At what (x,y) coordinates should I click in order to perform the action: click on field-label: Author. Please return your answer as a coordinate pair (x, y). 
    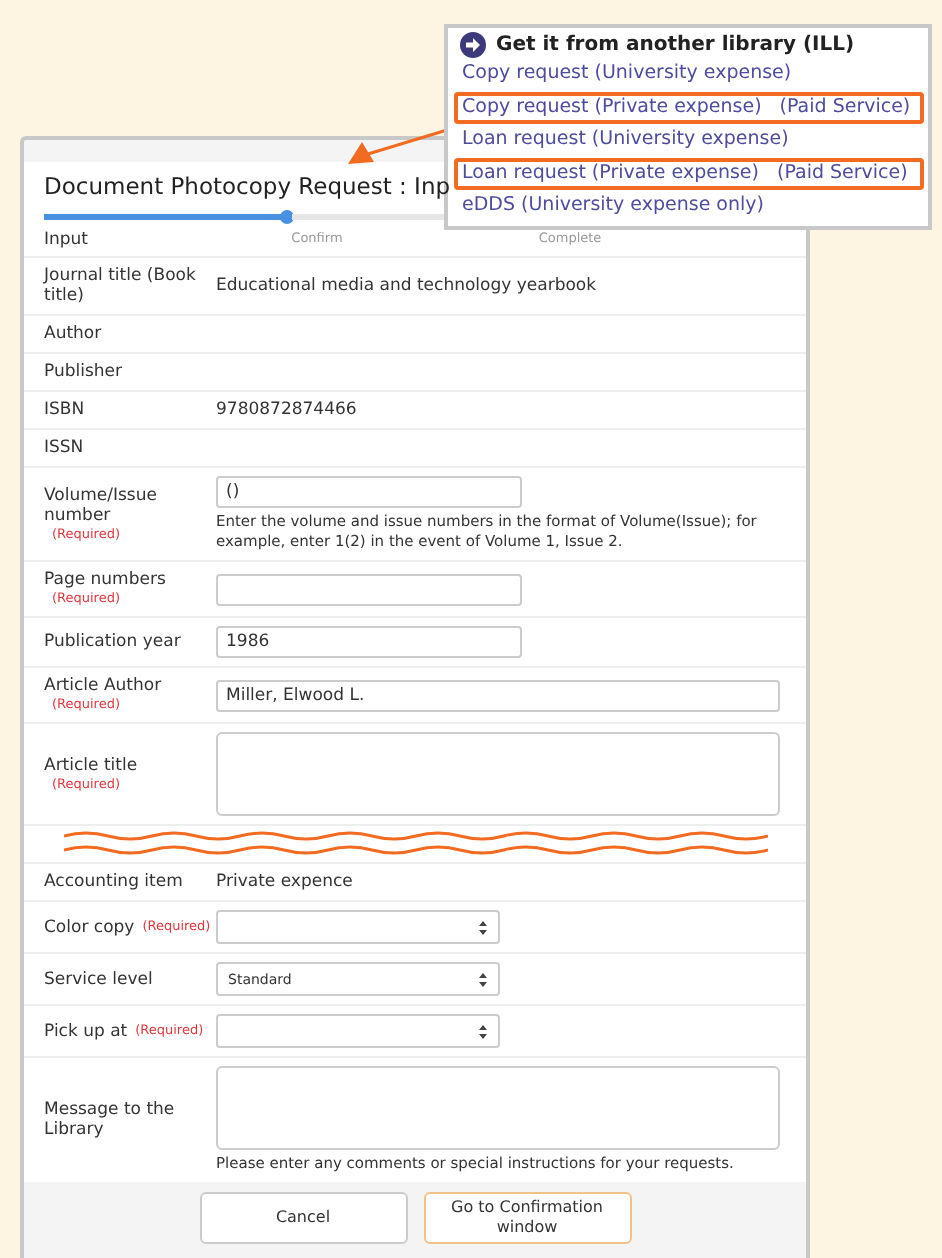
    Looking at the image, I should click on (74, 334).